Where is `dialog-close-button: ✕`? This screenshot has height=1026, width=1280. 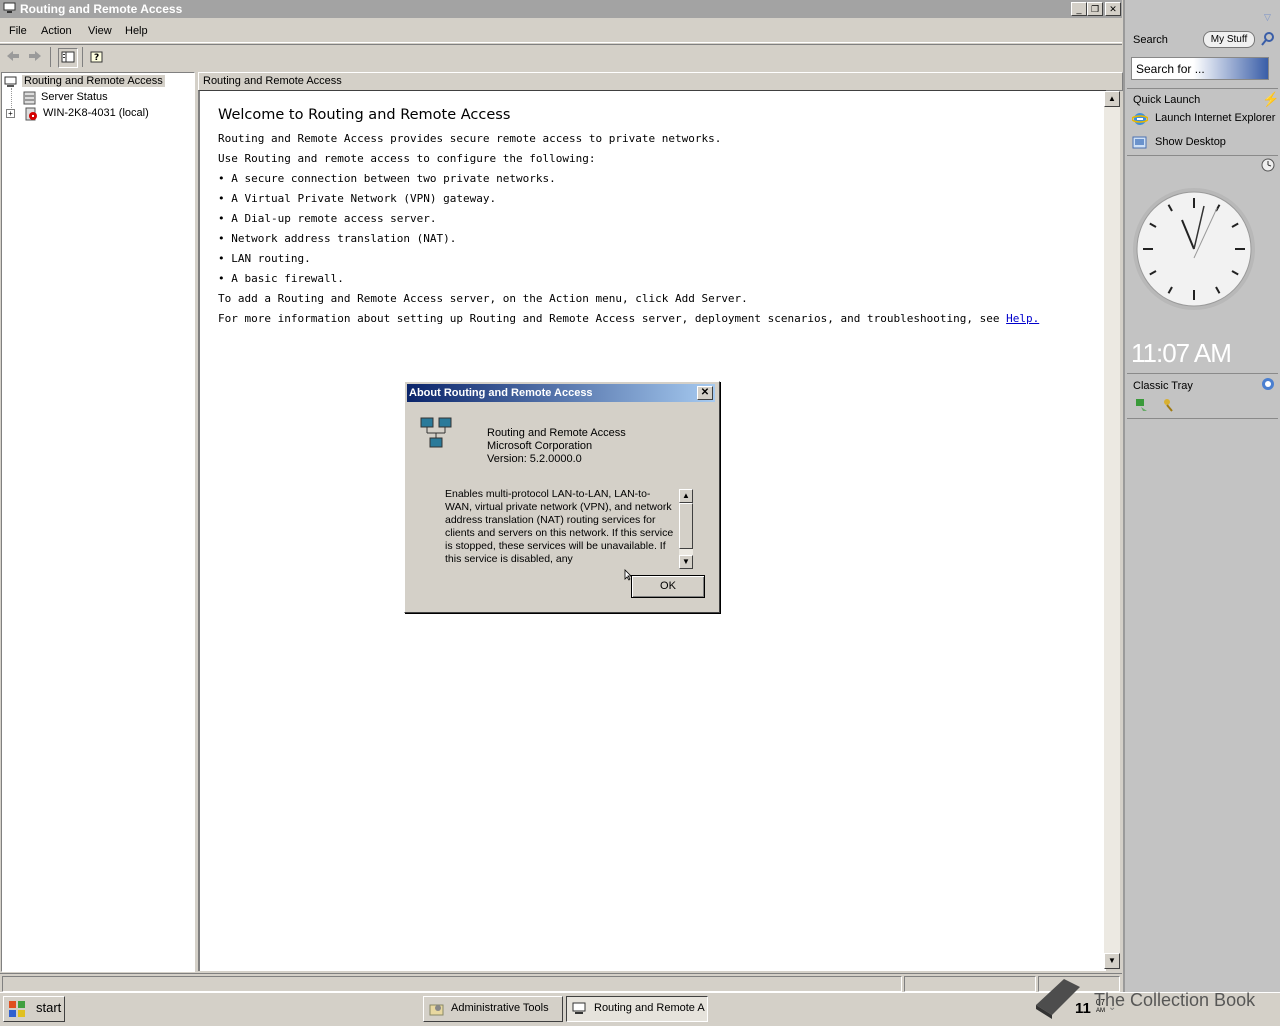 dialog-close-button: ✕ is located at coordinates (705, 393).